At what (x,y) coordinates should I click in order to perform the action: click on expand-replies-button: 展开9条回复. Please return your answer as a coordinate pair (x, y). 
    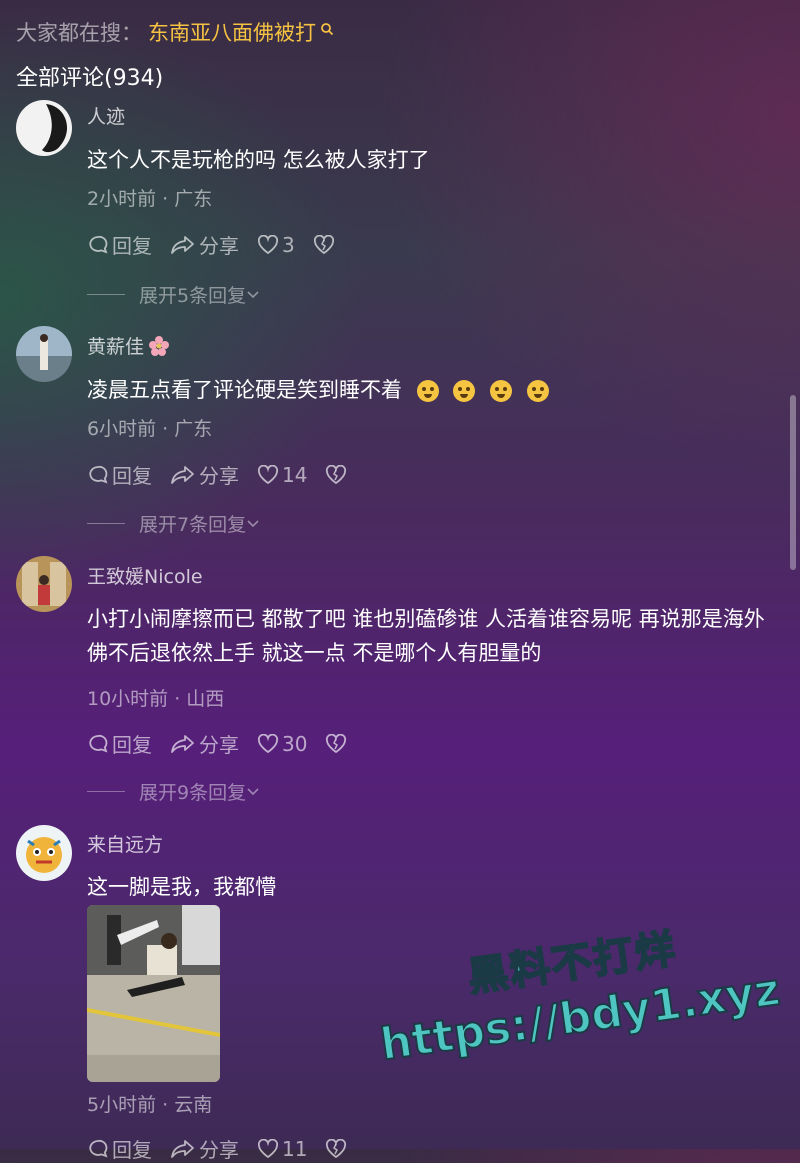
    Looking at the image, I should click on (173, 791).